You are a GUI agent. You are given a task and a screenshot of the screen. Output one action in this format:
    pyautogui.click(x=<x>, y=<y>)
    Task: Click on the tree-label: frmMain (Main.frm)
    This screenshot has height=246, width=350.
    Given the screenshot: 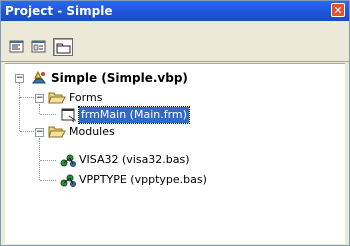 What is the action you would take?
    pyautogui.click(x=134, y=115)
    